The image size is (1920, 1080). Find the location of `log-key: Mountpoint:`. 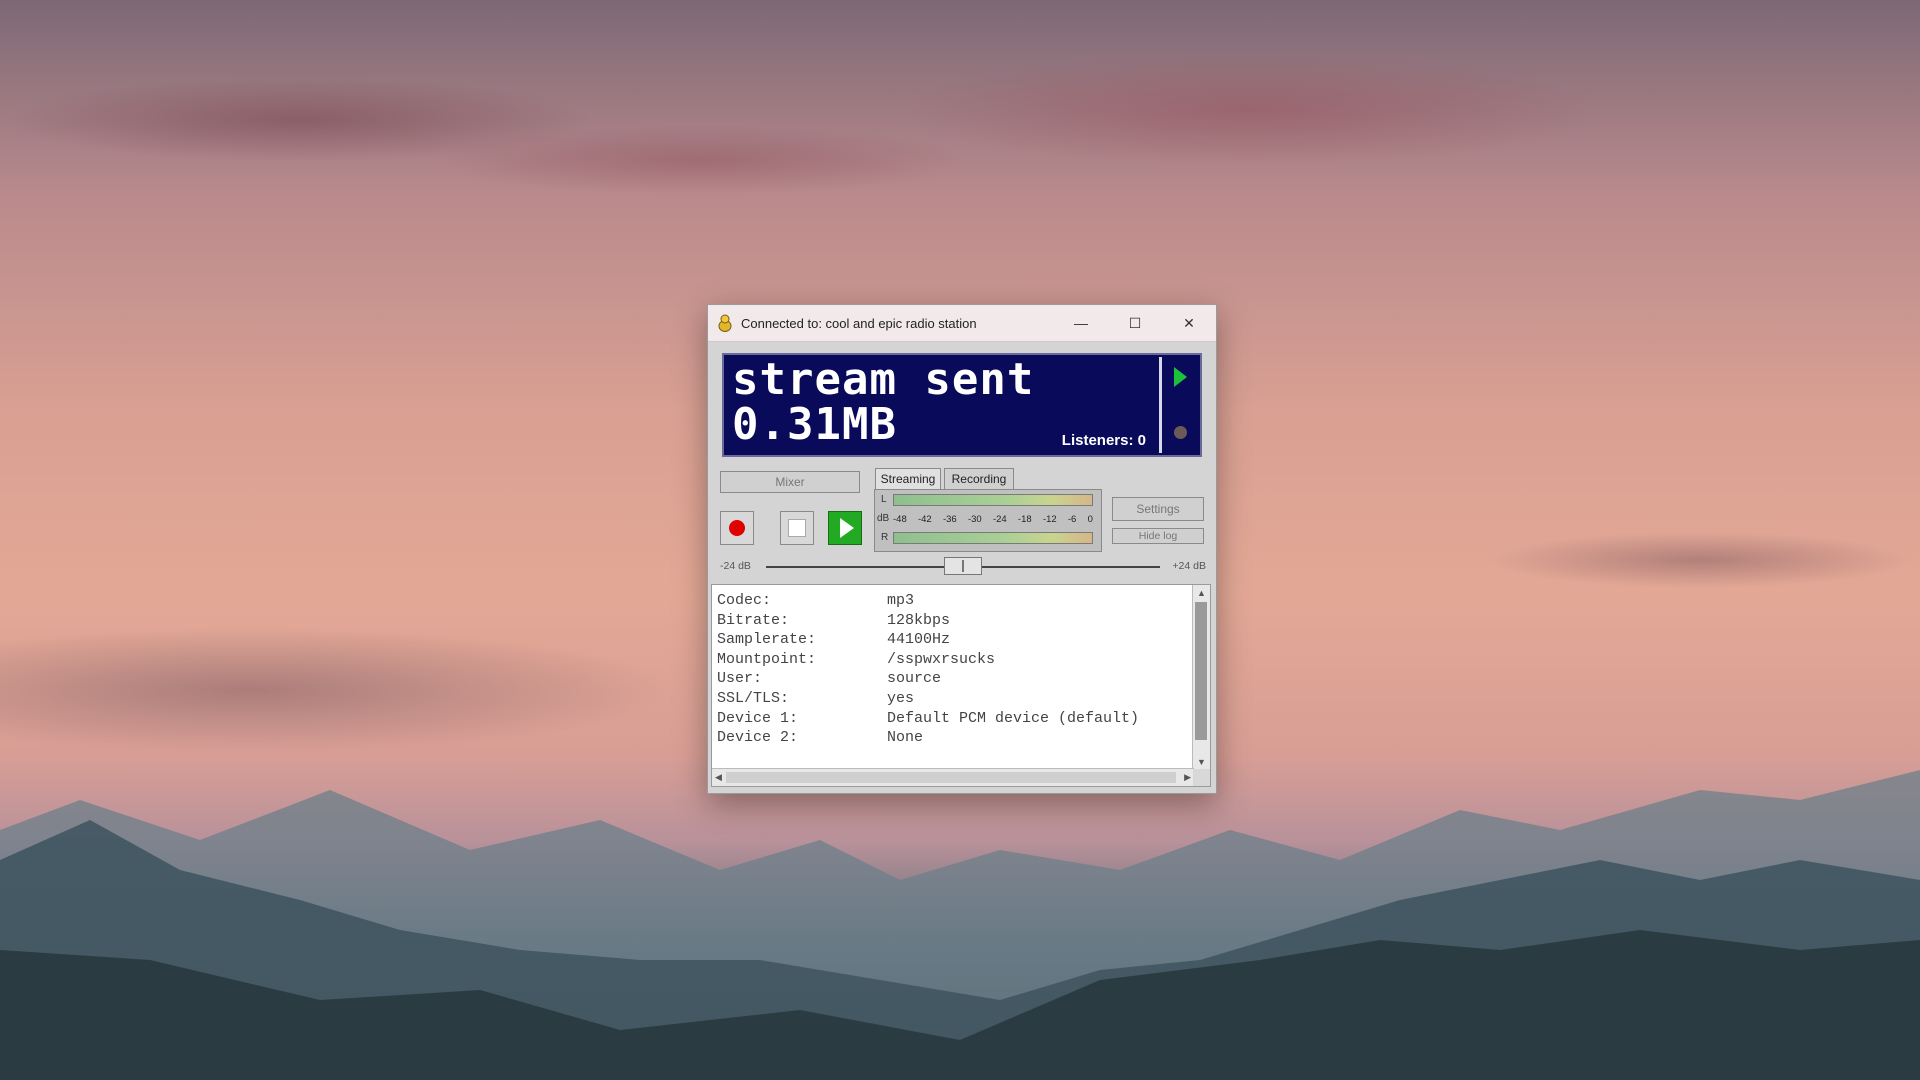

log-key: Mountpoint: is located at coordinates (767, 659).